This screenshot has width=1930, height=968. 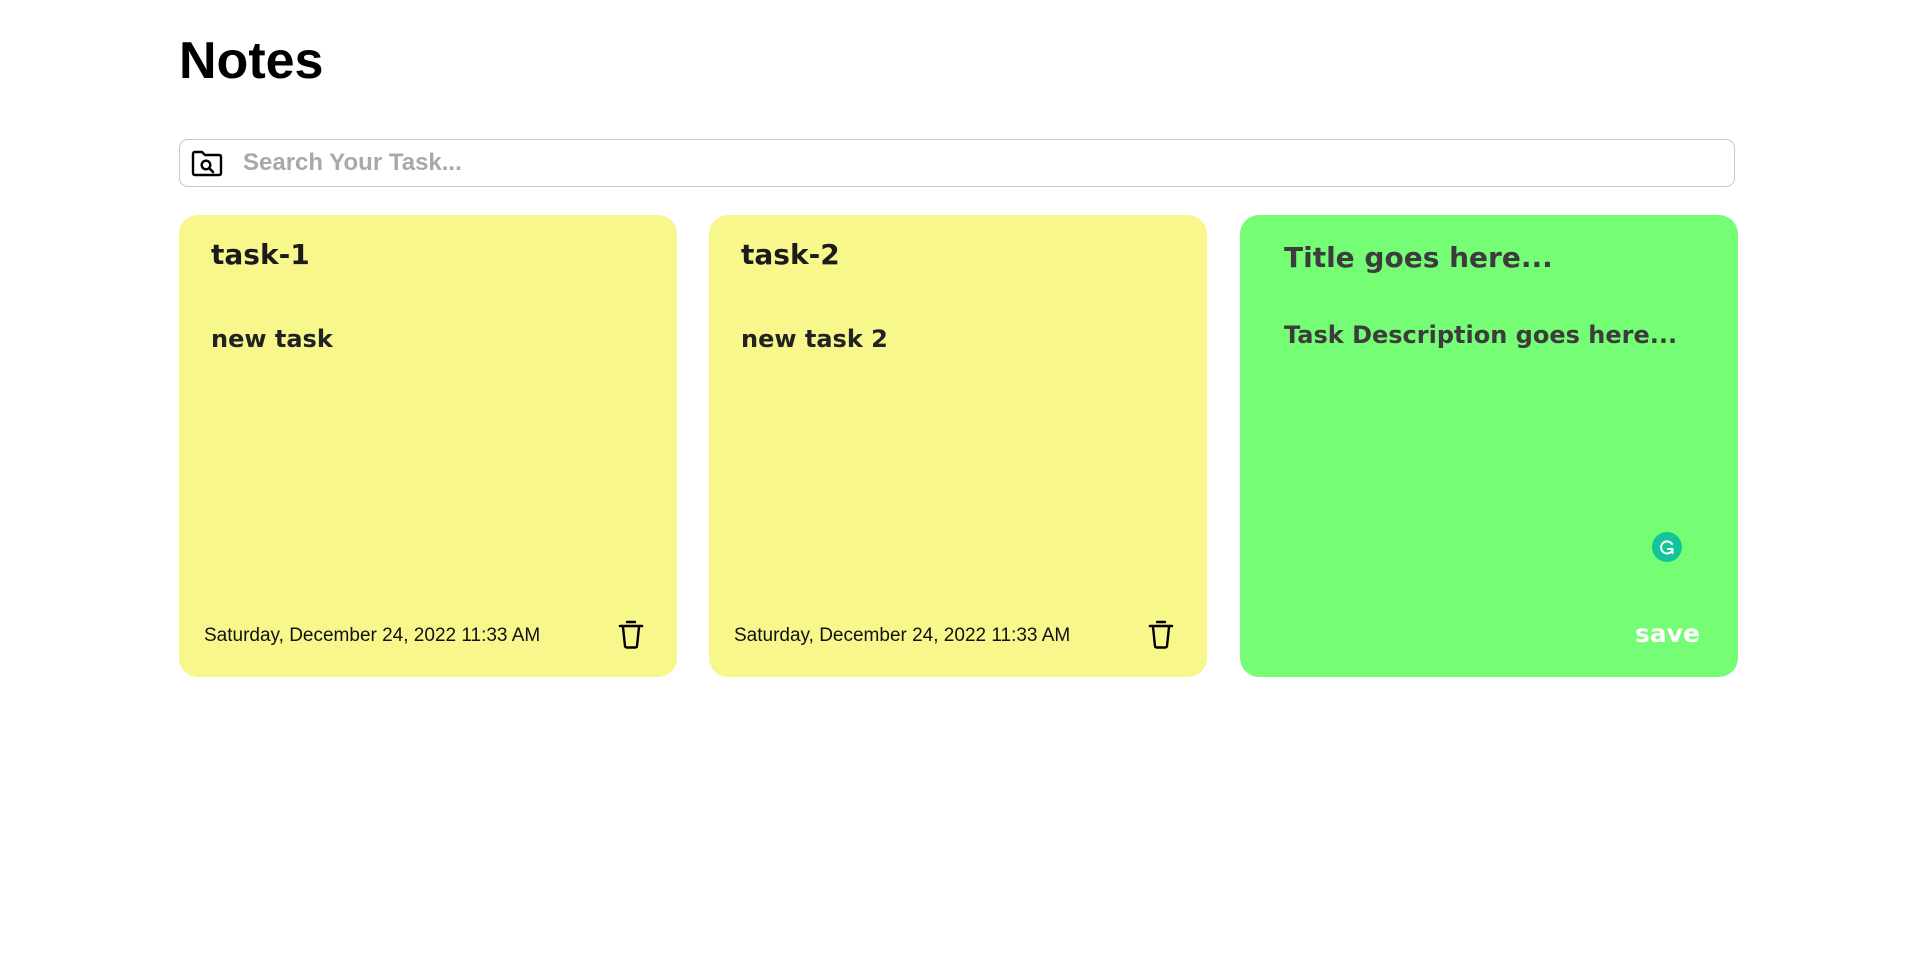 I want to click on new-note-description-input, so click(x=1494, y=431).